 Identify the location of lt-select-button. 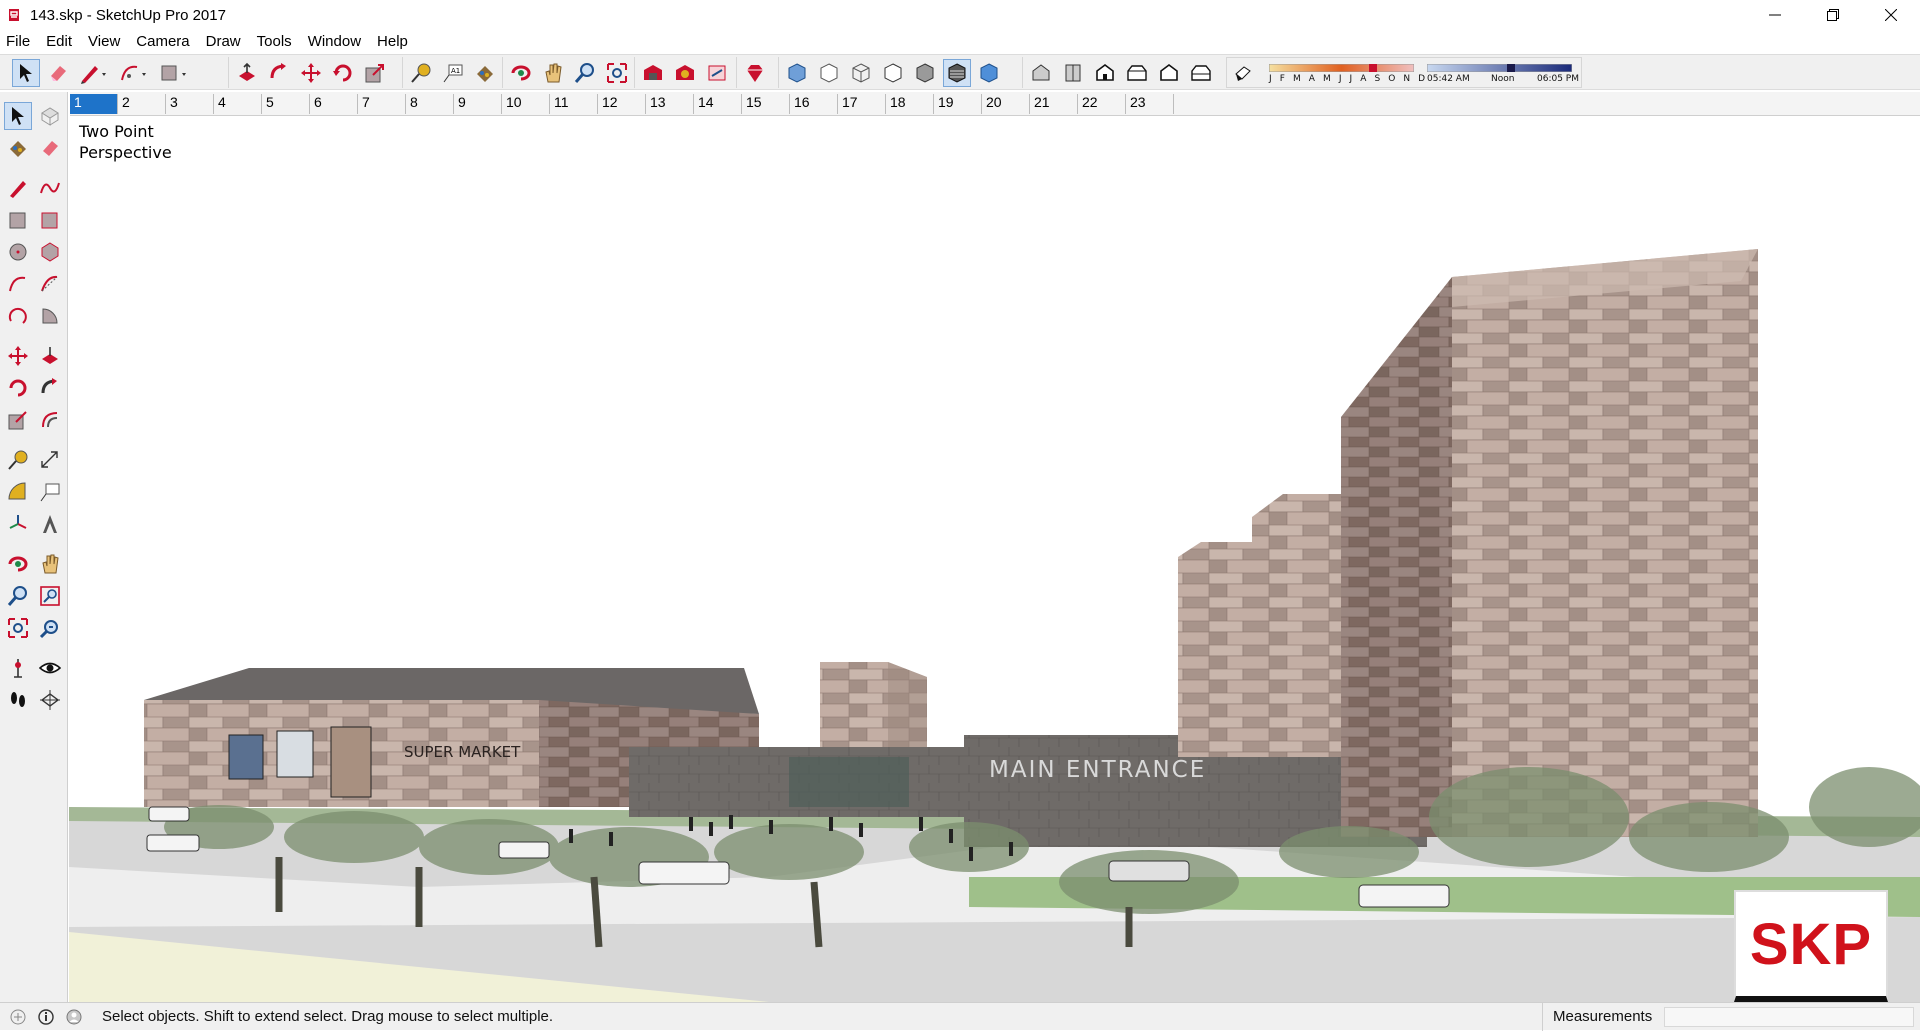
(18, 116).